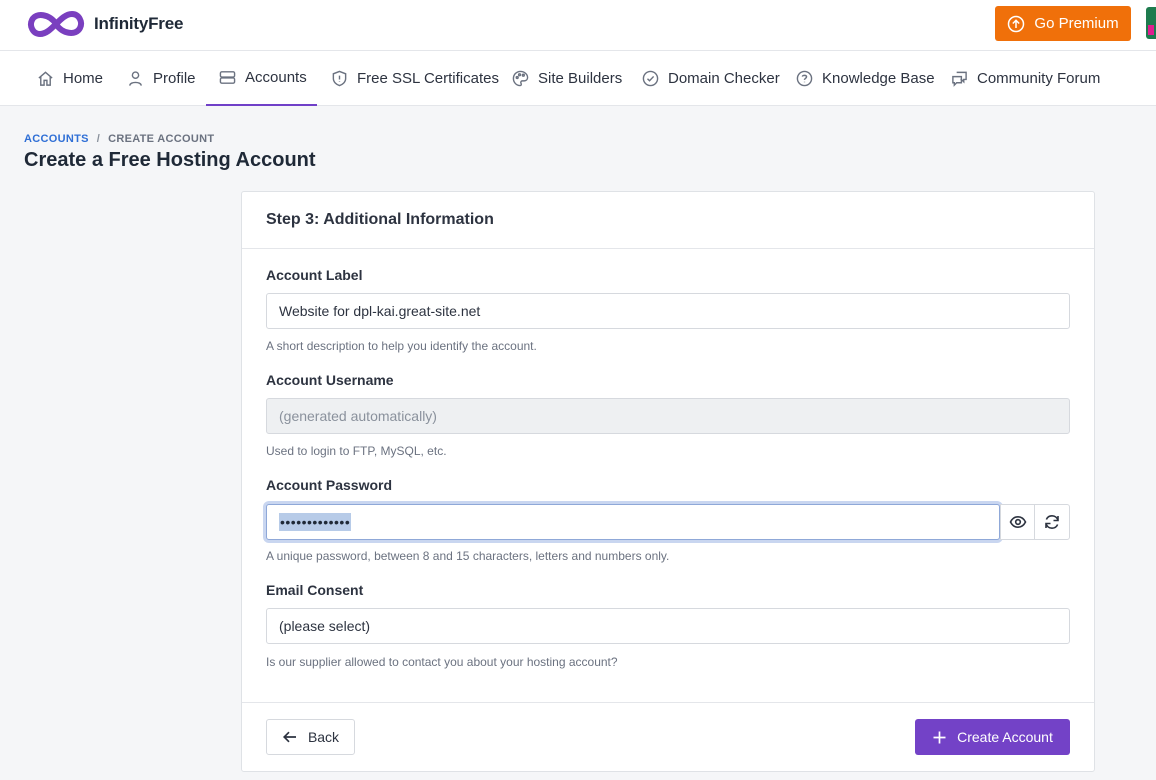  I want to click on infinity-logo-icon, so click(56, 24).